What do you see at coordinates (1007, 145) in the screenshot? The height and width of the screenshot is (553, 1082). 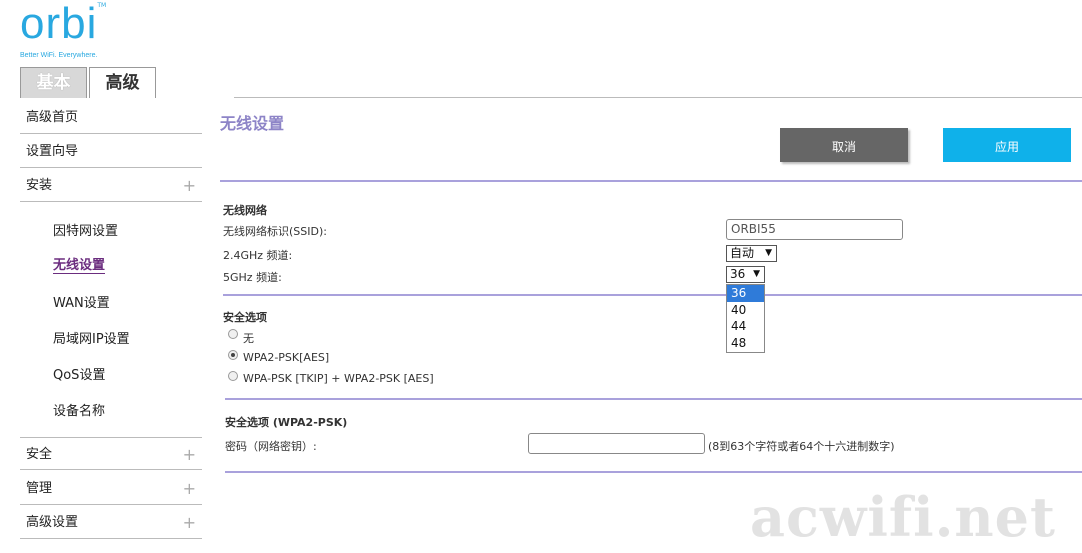 I see `apply-button: 应用` at bounding box center [1007, 145].